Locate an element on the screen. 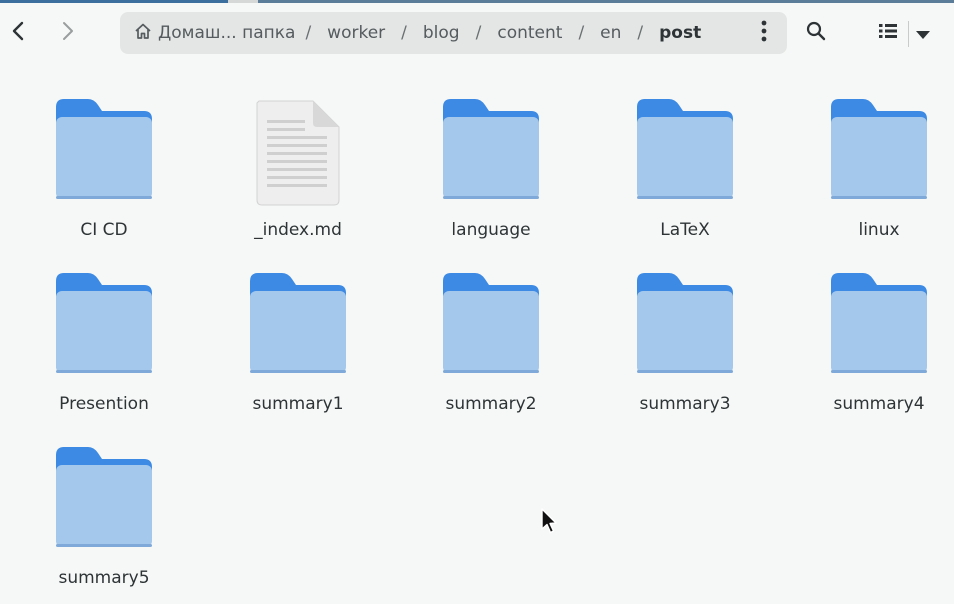 Image resolution: width=954 pixels, height=604 pixels. folder-item: summary2 is located at coordinates (491, 325).